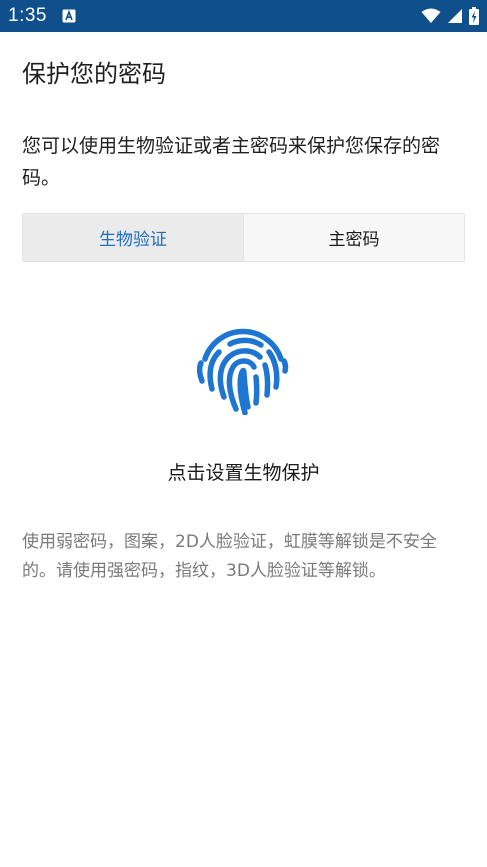 This screenshot has height=867, width=487. What do you see at coordinates (431, 15) in the screenshot?
I see `wifi-icon` at bounding box center [431, 15].